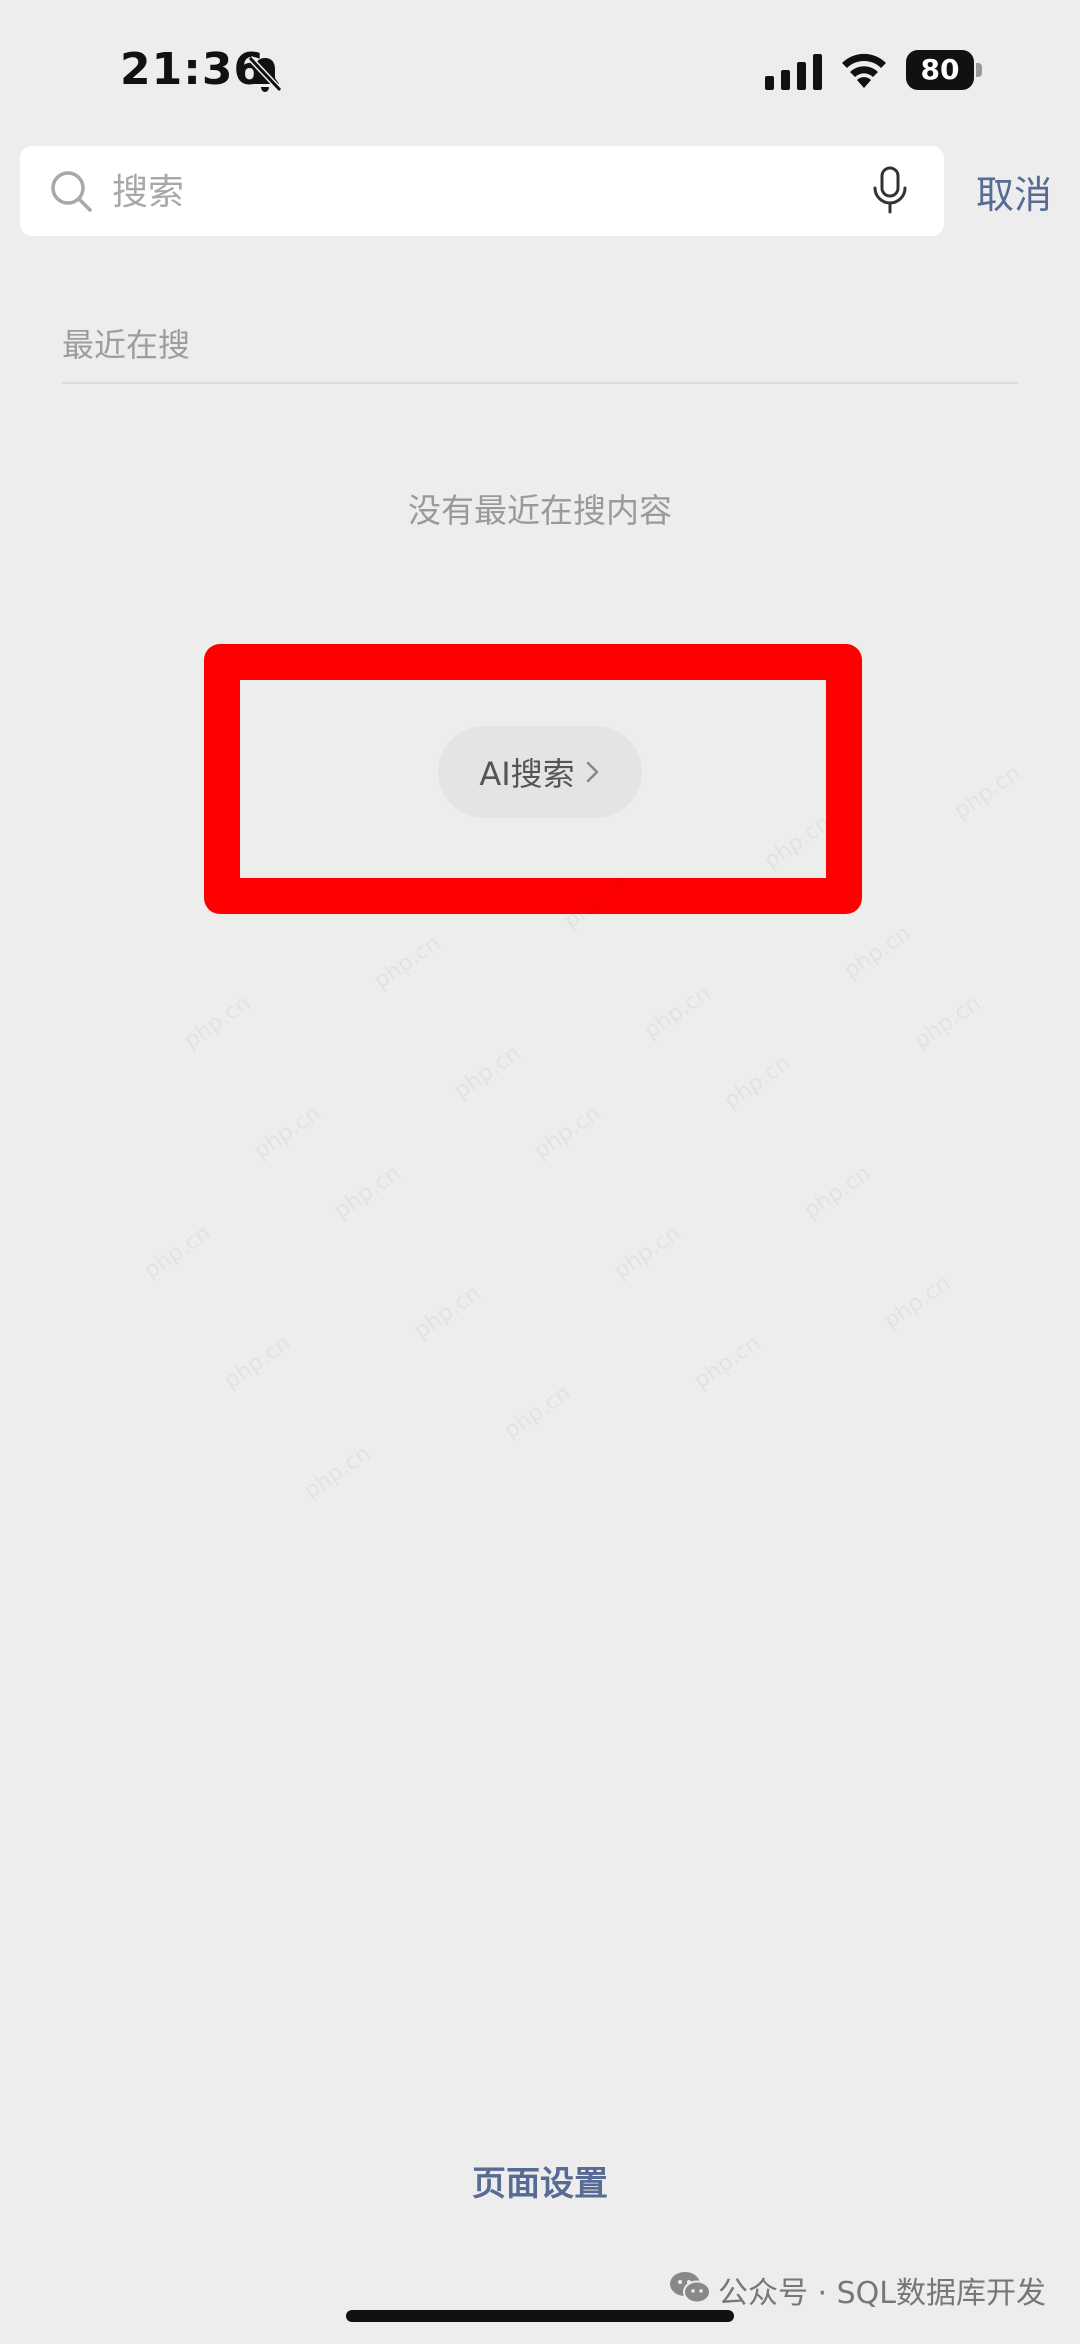 This screenshot has width=1080, height=2344. I want to click on search-bar, so click(482, 192).